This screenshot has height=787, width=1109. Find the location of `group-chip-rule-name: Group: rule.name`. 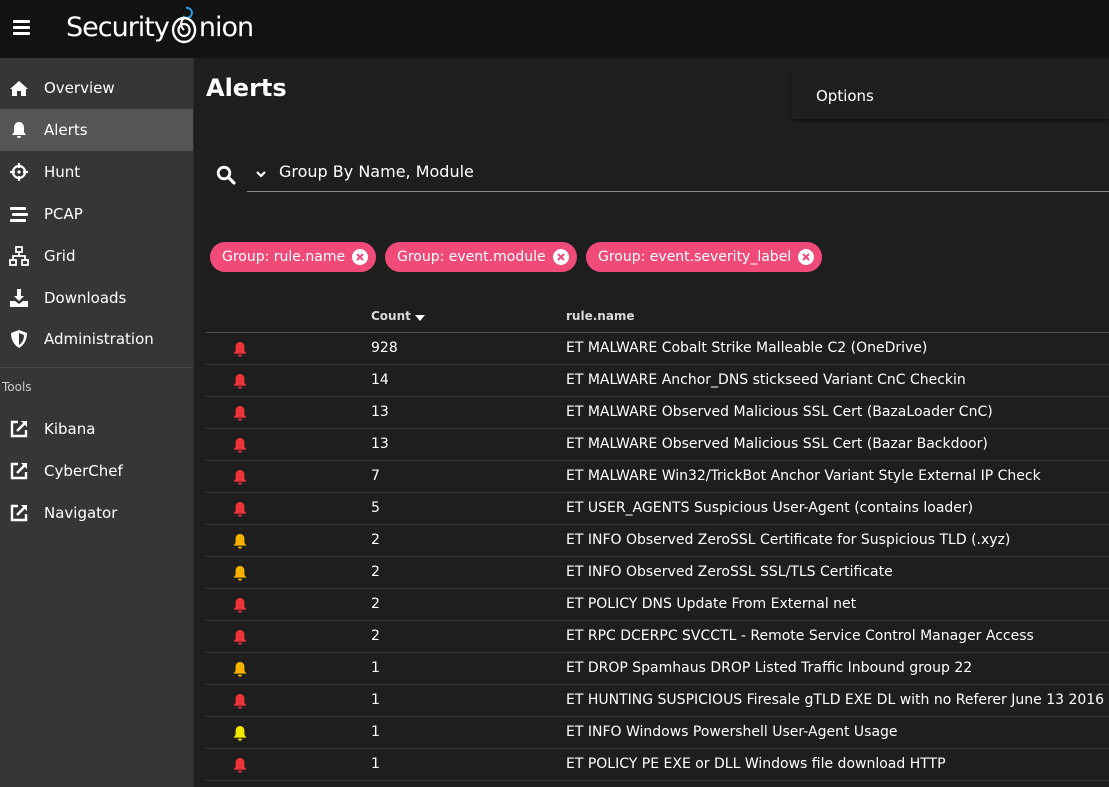

group-chip-rule-name: Group: rule.name is located at coordinates (293, 257).